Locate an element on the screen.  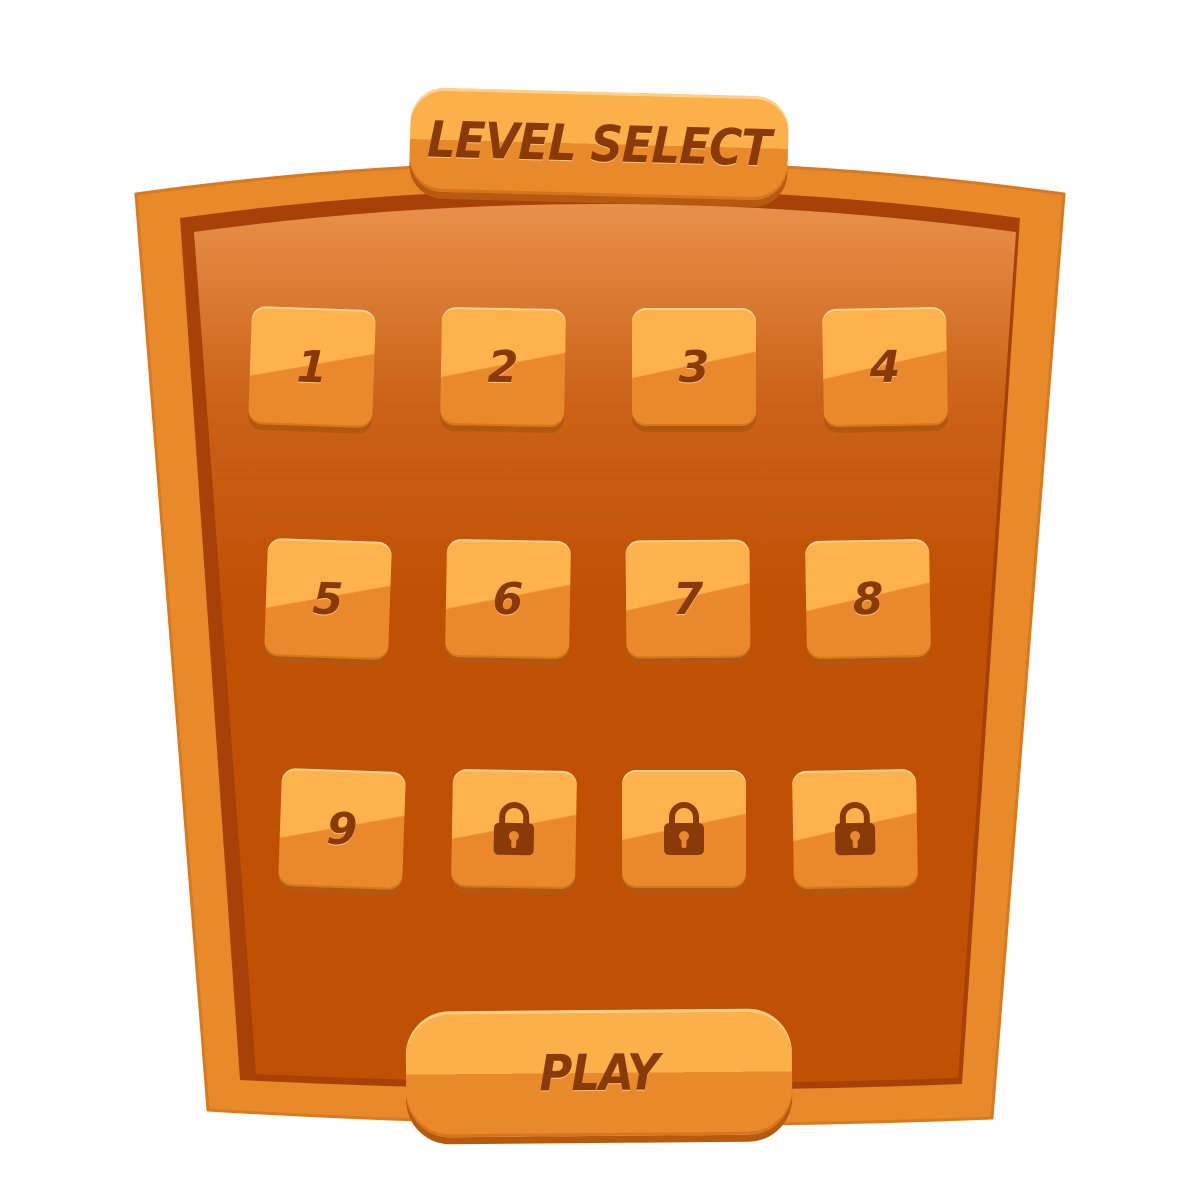
level-tile-7: 7 is located at coordinates (688, 599).